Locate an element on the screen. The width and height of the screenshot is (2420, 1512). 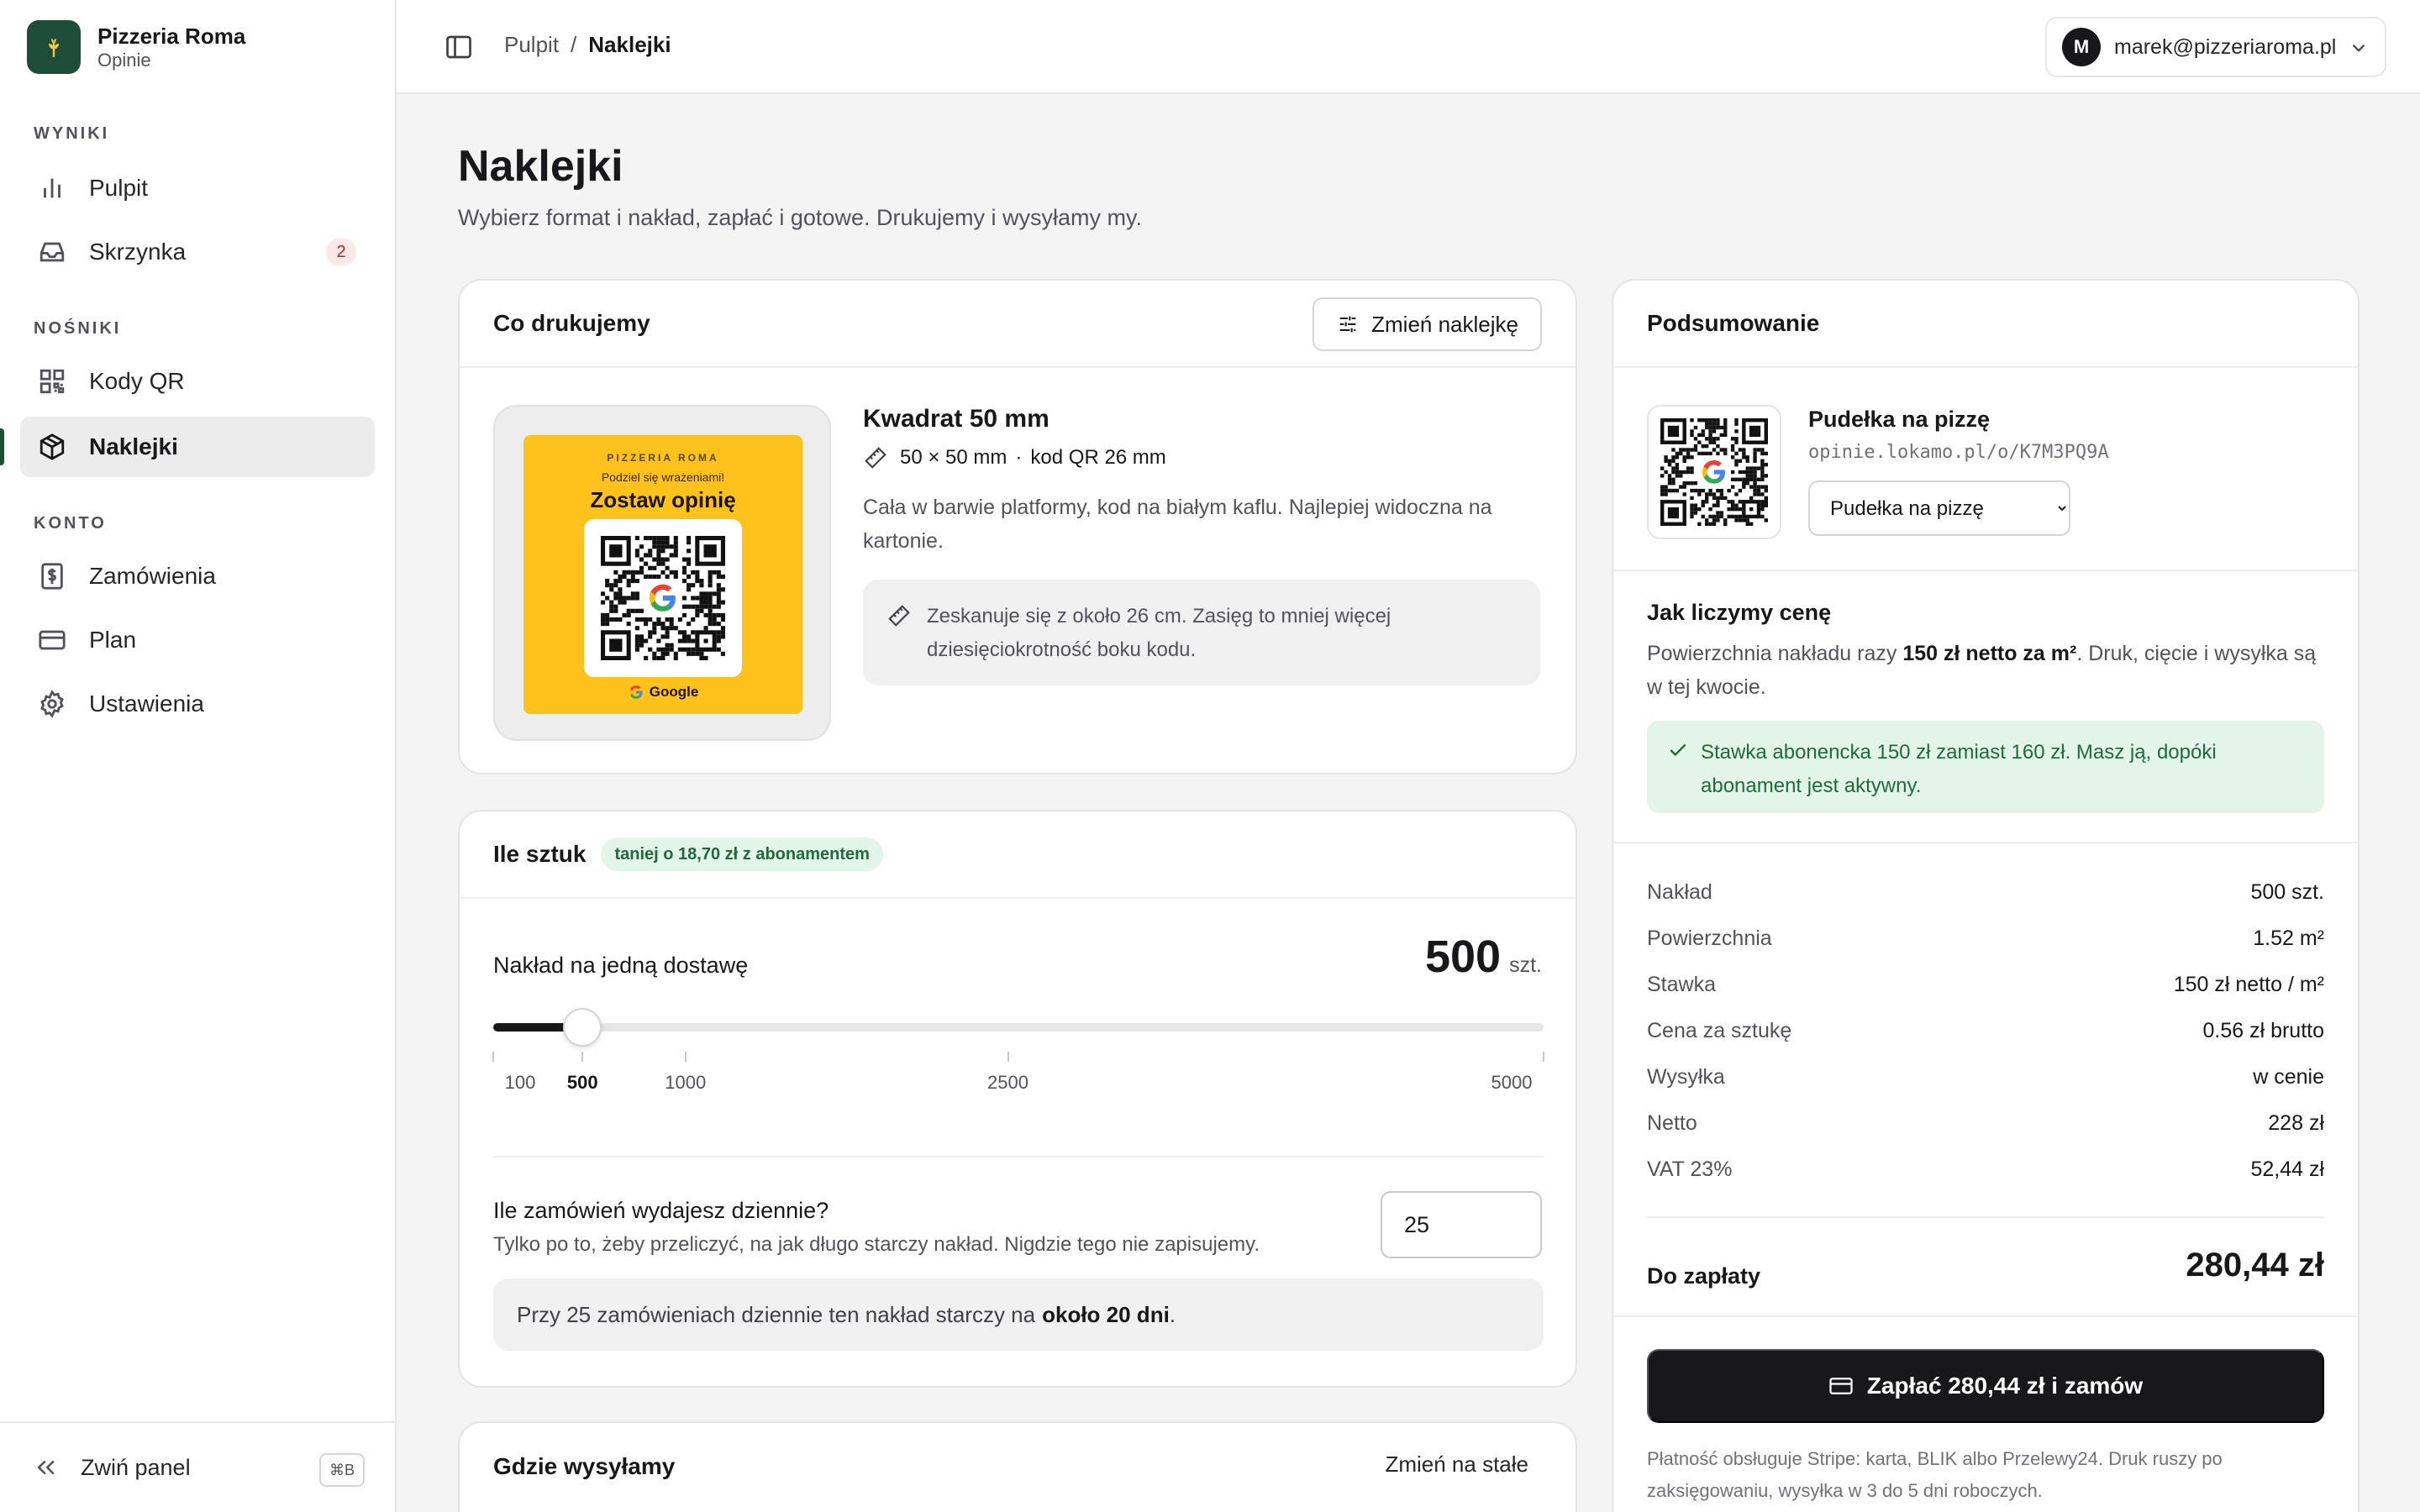
shortcut-badge: ⌘B is located at coordinates (341, 1470).